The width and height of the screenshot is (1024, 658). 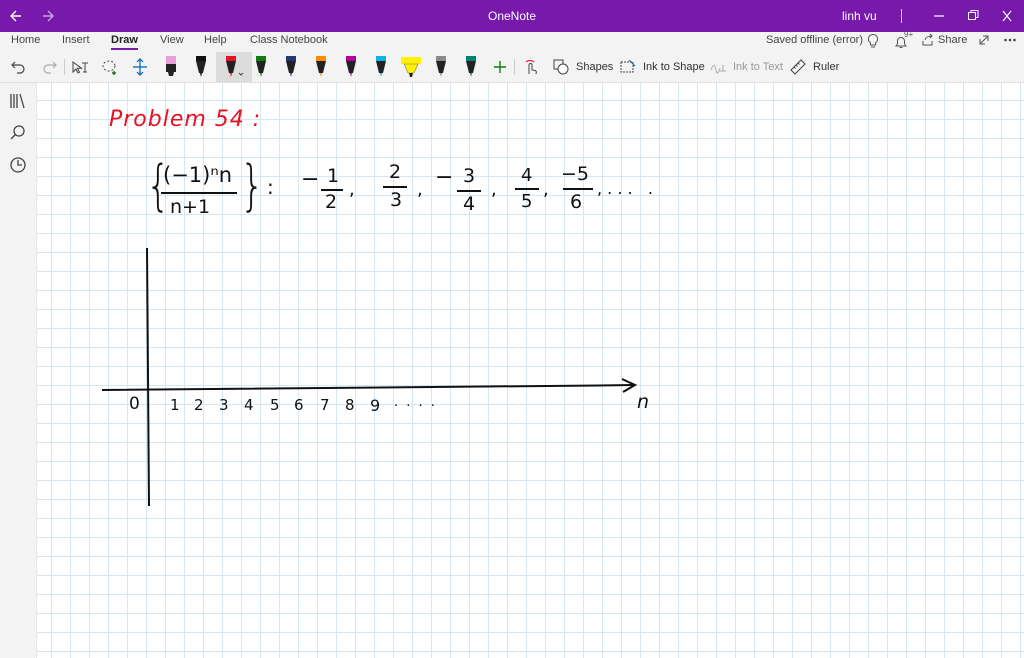 I want to click on pen-black-icon, so click(x=201, y=66).